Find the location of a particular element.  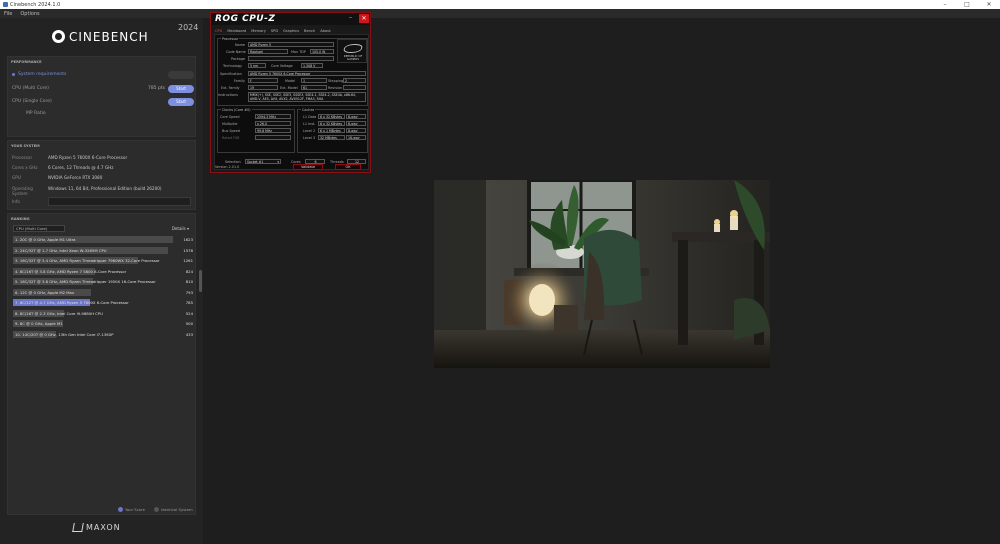

label-core-speed: Core Speed is located at coordinates (230, 117).